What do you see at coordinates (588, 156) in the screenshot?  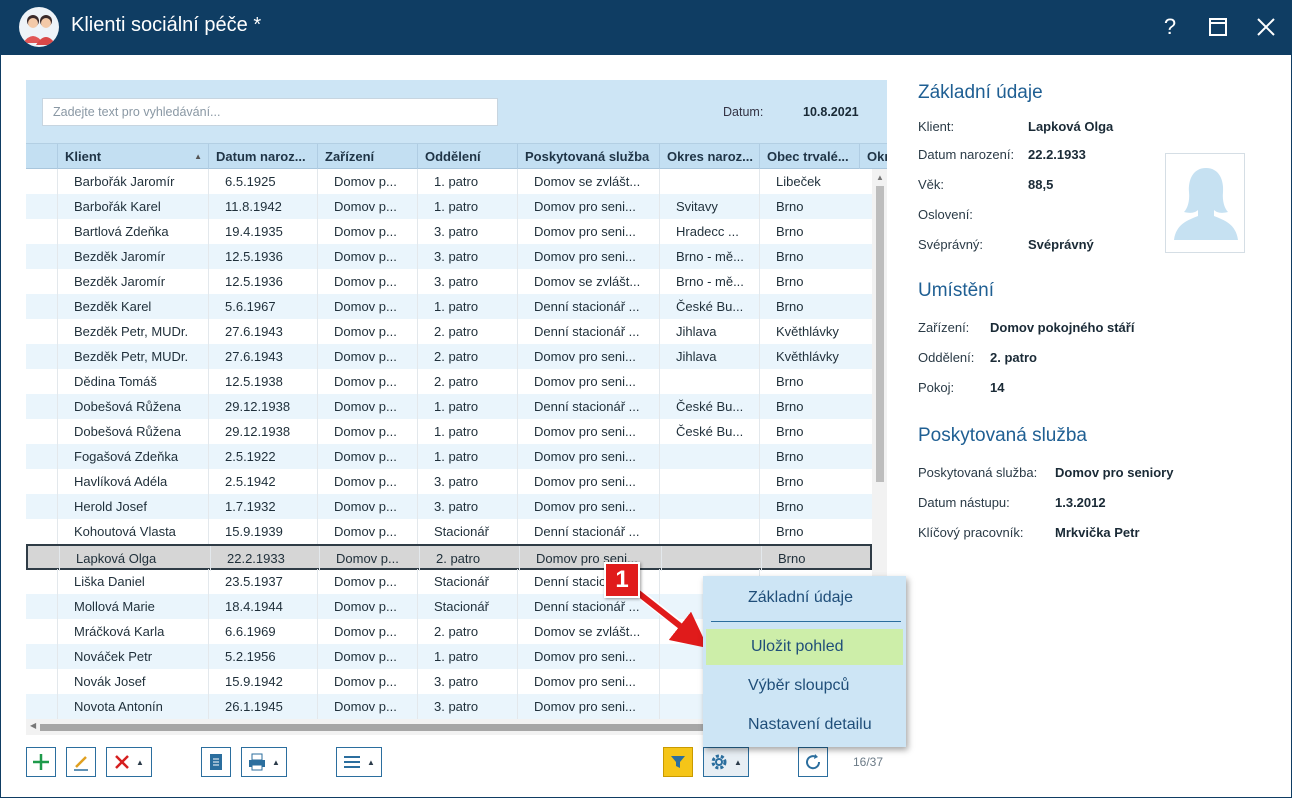 I see `column-header-service: Poskytovaná služba` at bounding box center [588, 156].